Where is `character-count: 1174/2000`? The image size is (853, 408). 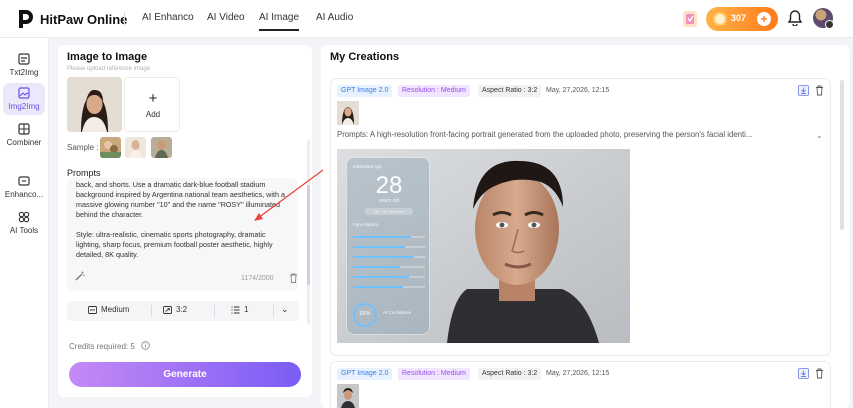 character-count: 1174/2000 is located at coordinates (257, 278).